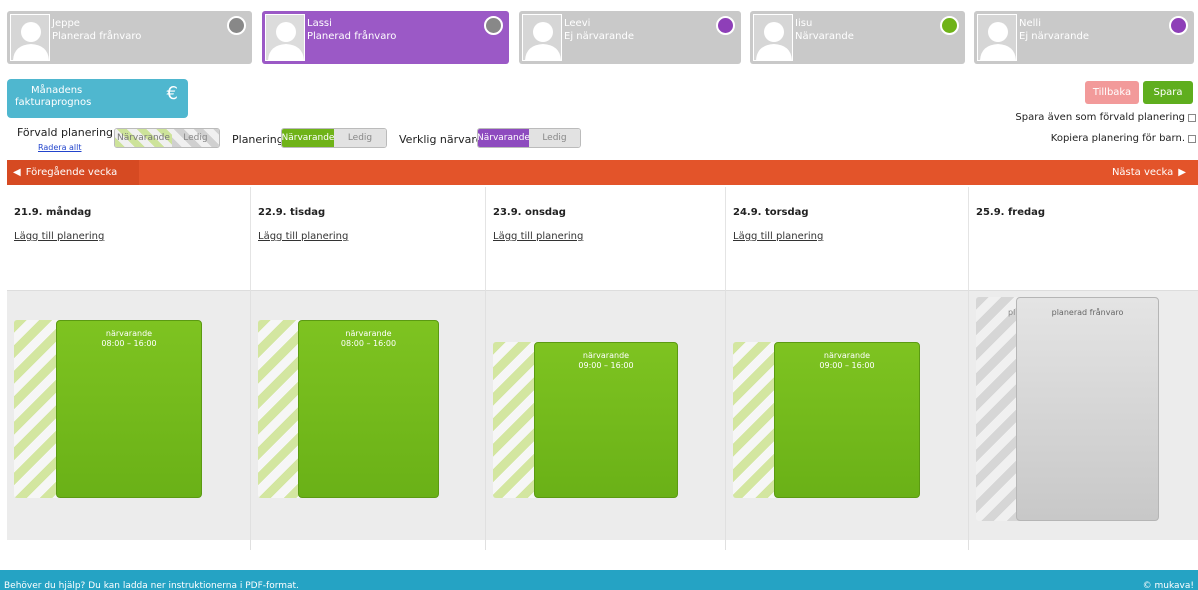 This screenshot has height=590, width=1198. What do you see at coordinates (172, 93) in the screenshot?
I see `euro-icon: €` at bounding box center [172, 93].